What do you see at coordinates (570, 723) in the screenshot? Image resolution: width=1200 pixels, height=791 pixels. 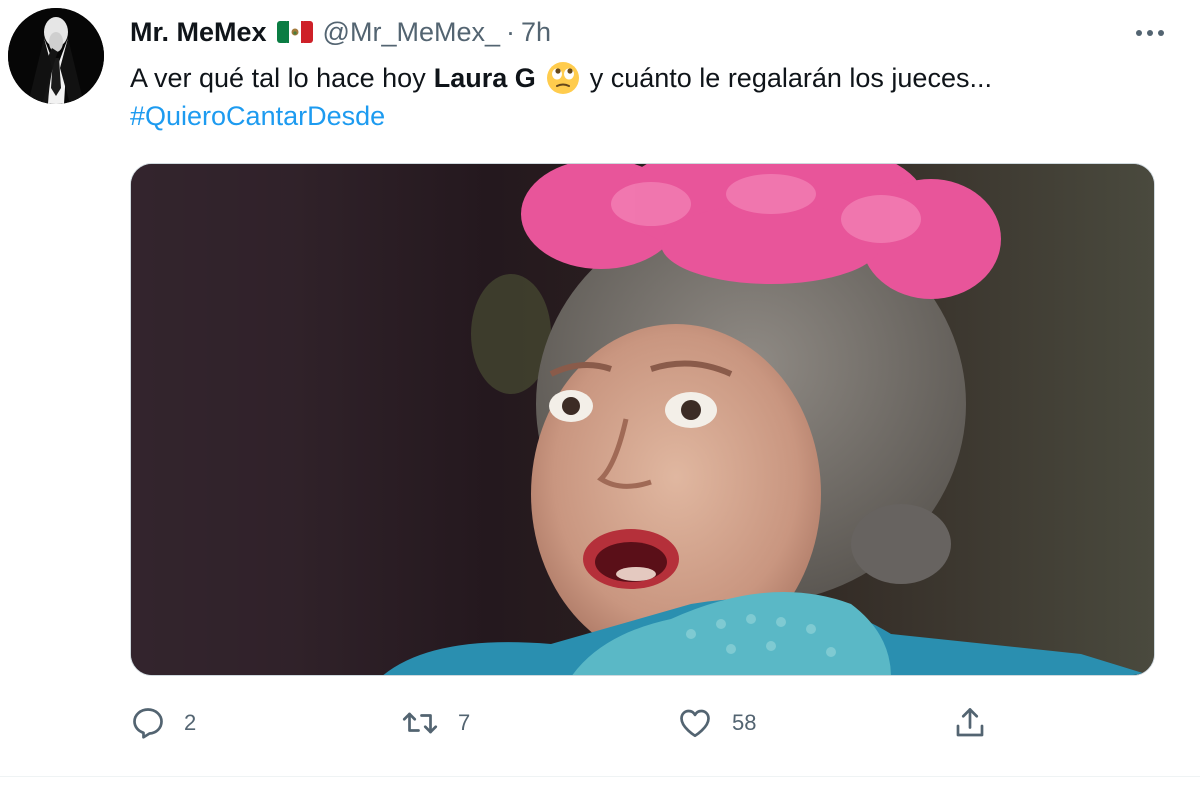 I see `tweet-actions: 2 7 58` at bounding box center [570, 723].